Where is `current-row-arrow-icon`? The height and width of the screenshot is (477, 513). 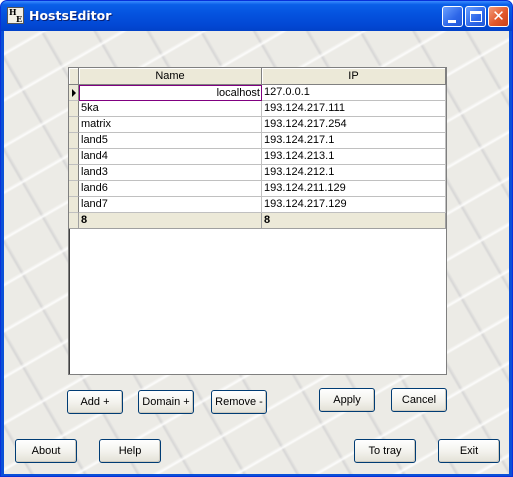
current-row-arrow-icon is located at coordinates (74, 93).